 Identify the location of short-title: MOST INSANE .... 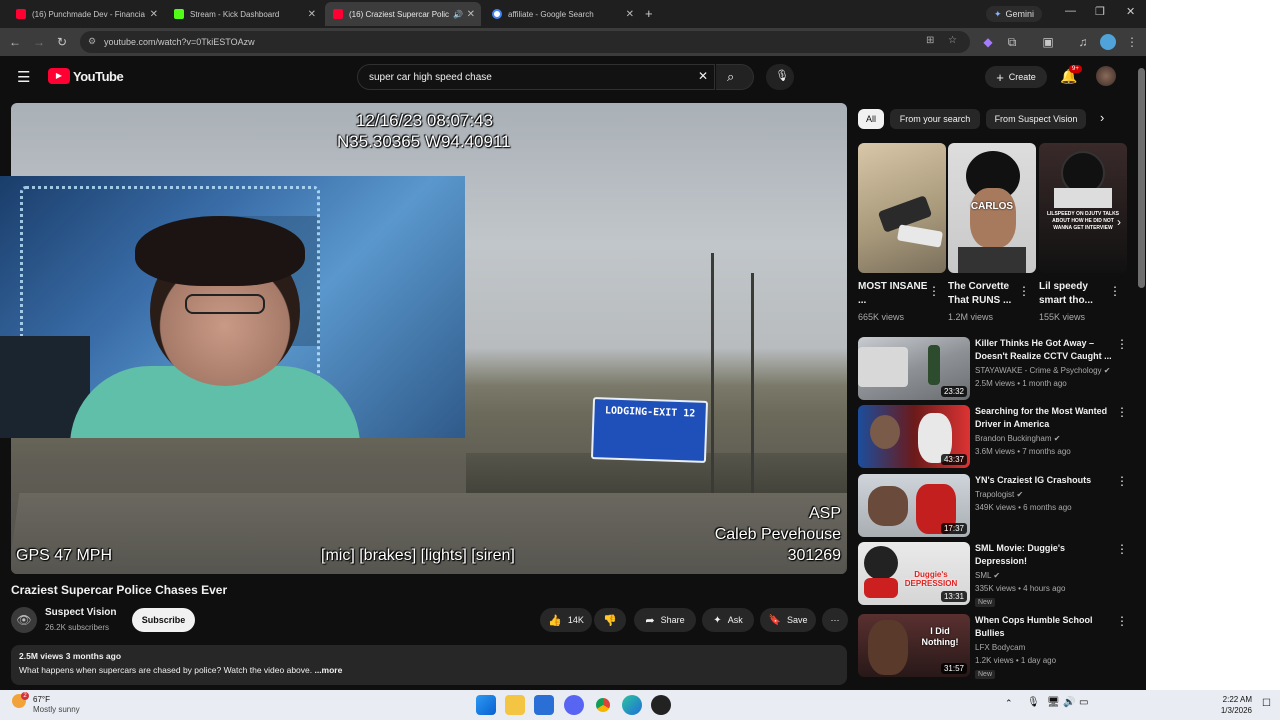
(897, 294).